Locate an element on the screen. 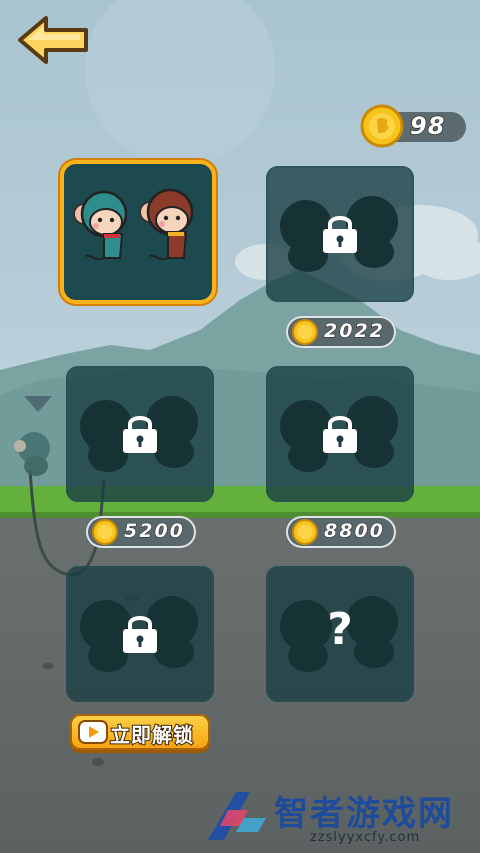 Image resolution: width=480 pixels, height=853 pixels. price-value: 5200 is located at coordinates (154, 531).